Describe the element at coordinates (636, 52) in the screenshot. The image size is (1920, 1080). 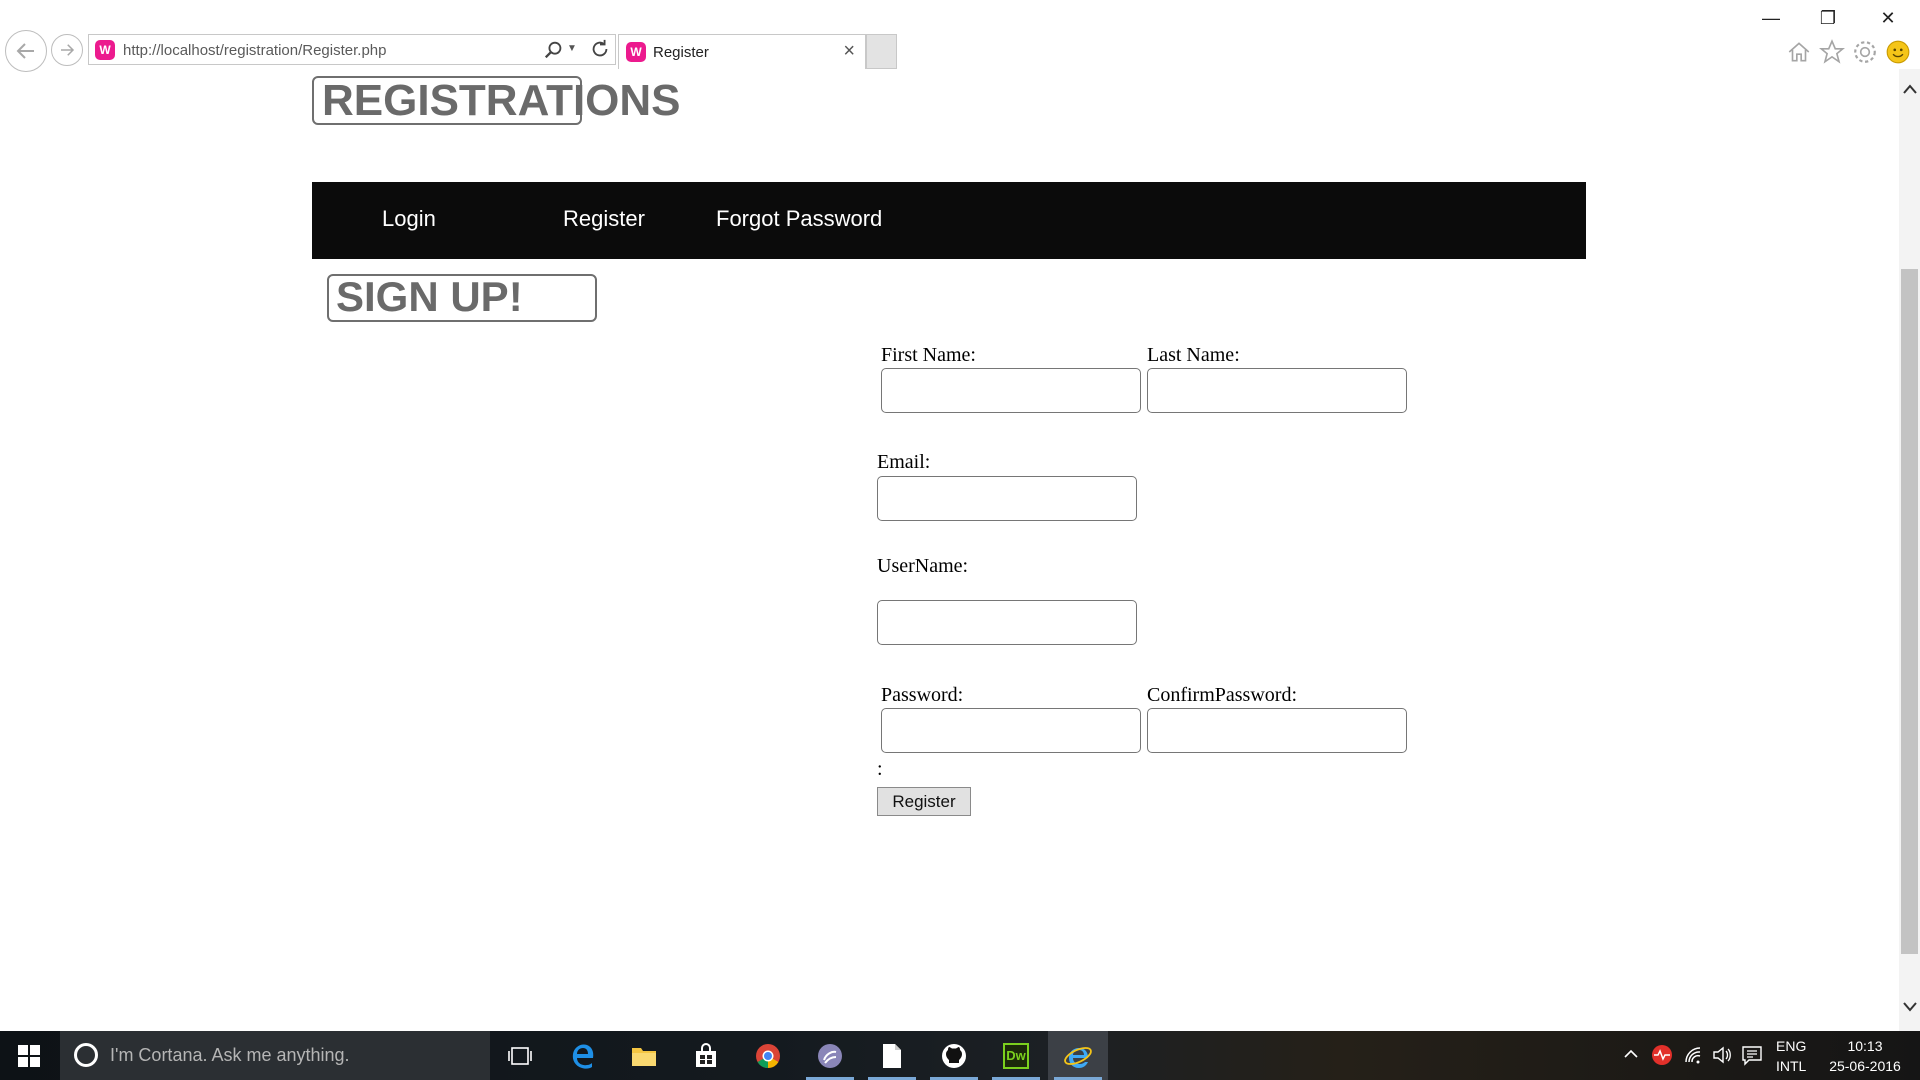
I see `tab-favicon-icon: W` at that location.